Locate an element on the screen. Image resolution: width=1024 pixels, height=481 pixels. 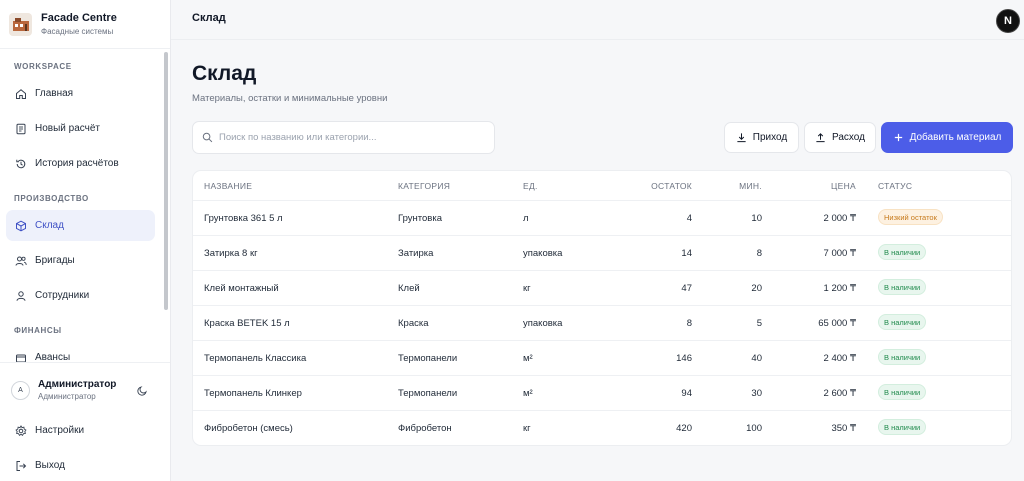
cell-category: Клей is located at coordinates (409, 288).